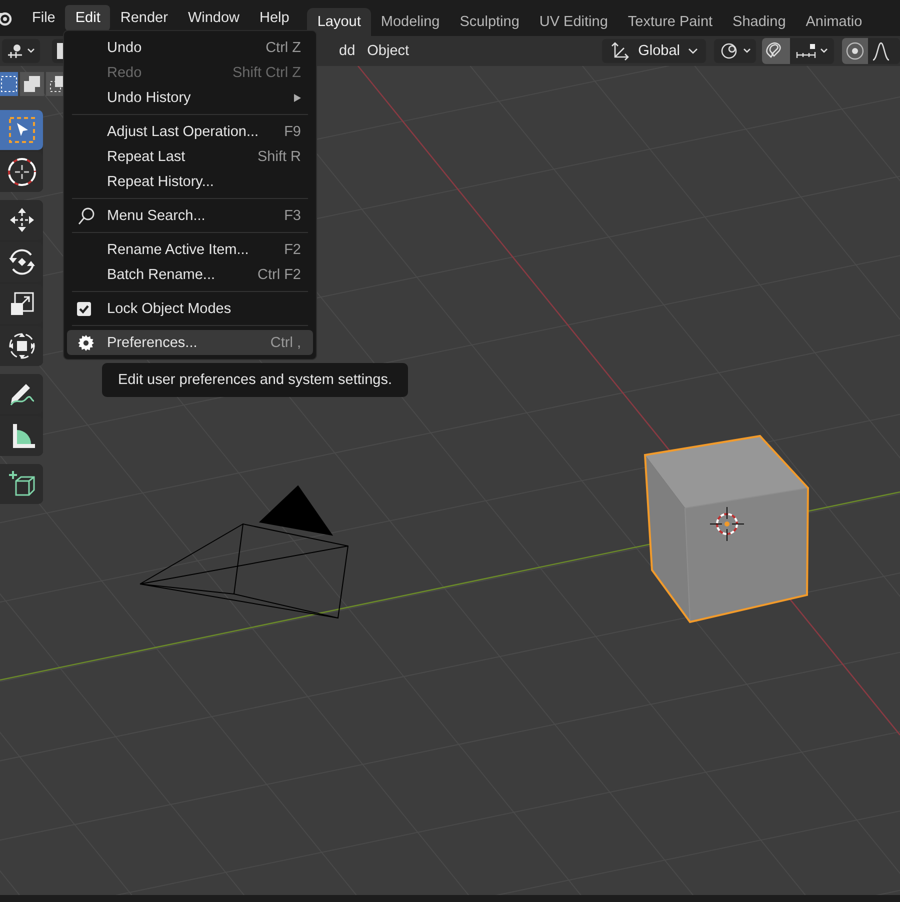 This screenshot has height=902, width=900. What do you see at coordinates (21, 262) in the screenshot?
I see `rotate-icon` at bounding box center [21, 262].